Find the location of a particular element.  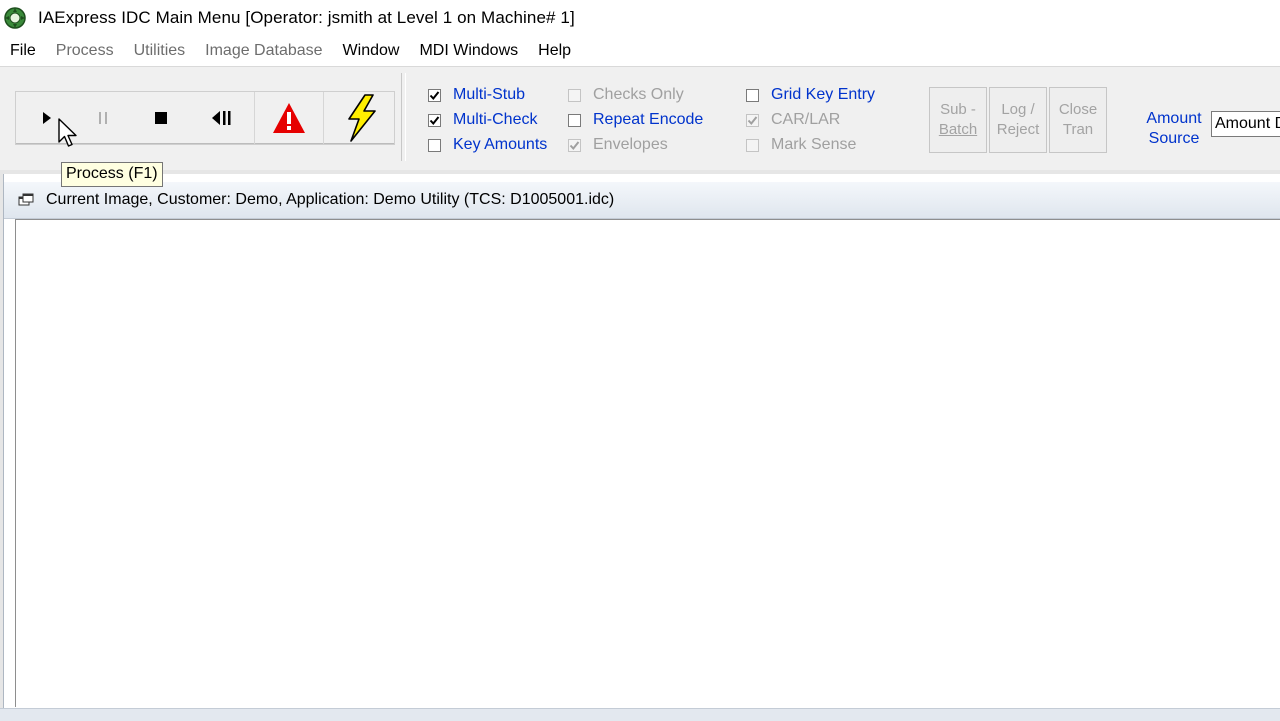

checks-only-checkbox: Checks Only is located at coordinates (626, 95).